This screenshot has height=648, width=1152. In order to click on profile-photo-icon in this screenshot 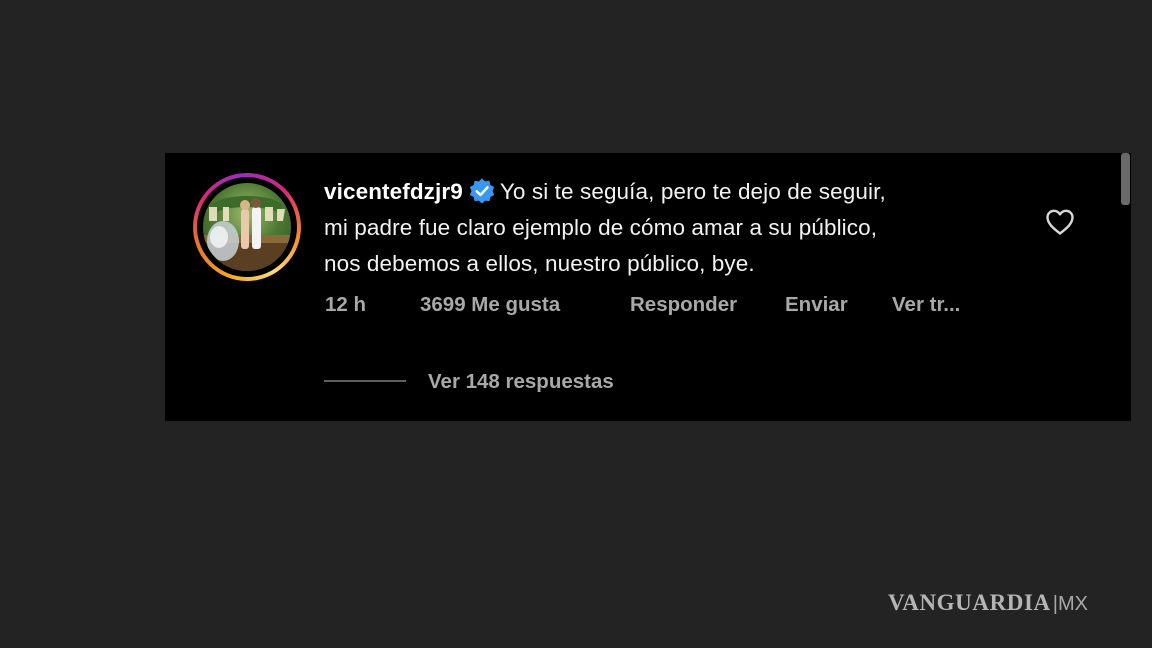, I will do `click(247, 233)`.